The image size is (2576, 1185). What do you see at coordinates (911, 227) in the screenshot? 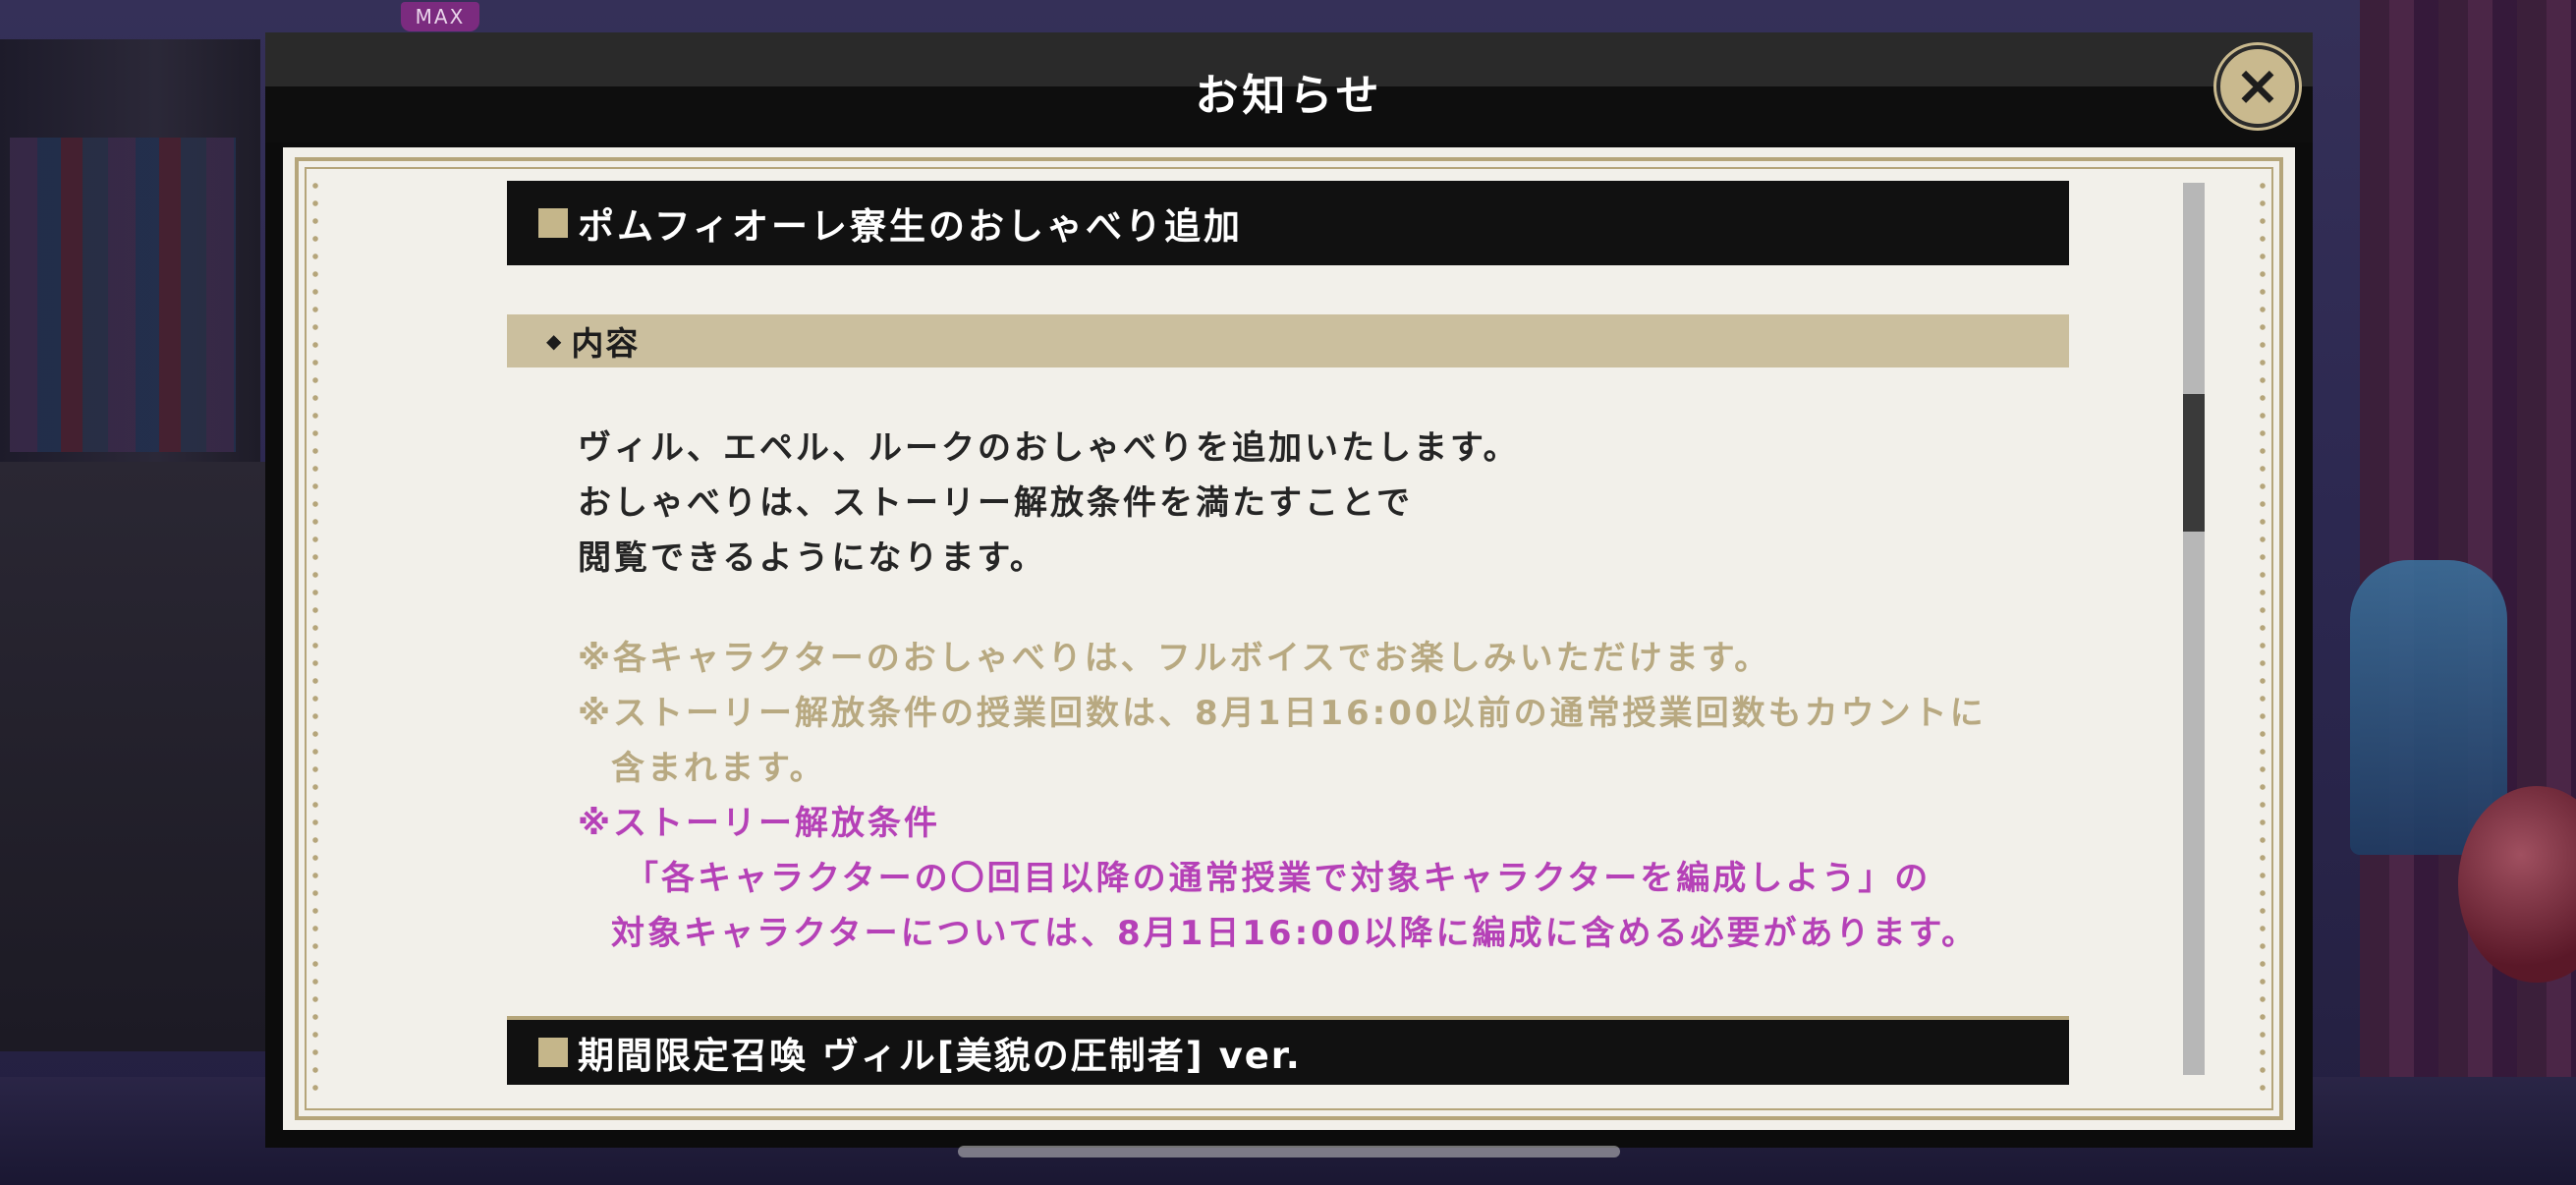
I see `section-heading-text: ポムフィオーレ寮生のおしゃべり追加` at bounding box center [911, 227].